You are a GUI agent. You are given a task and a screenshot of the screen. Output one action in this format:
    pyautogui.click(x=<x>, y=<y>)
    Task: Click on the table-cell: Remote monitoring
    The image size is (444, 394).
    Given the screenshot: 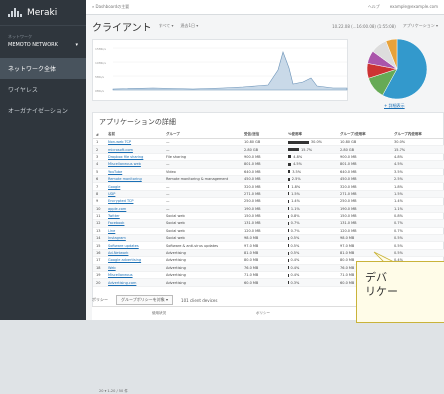 What is the action you would take?
    pyautogui.click(x=134, y=178)
    